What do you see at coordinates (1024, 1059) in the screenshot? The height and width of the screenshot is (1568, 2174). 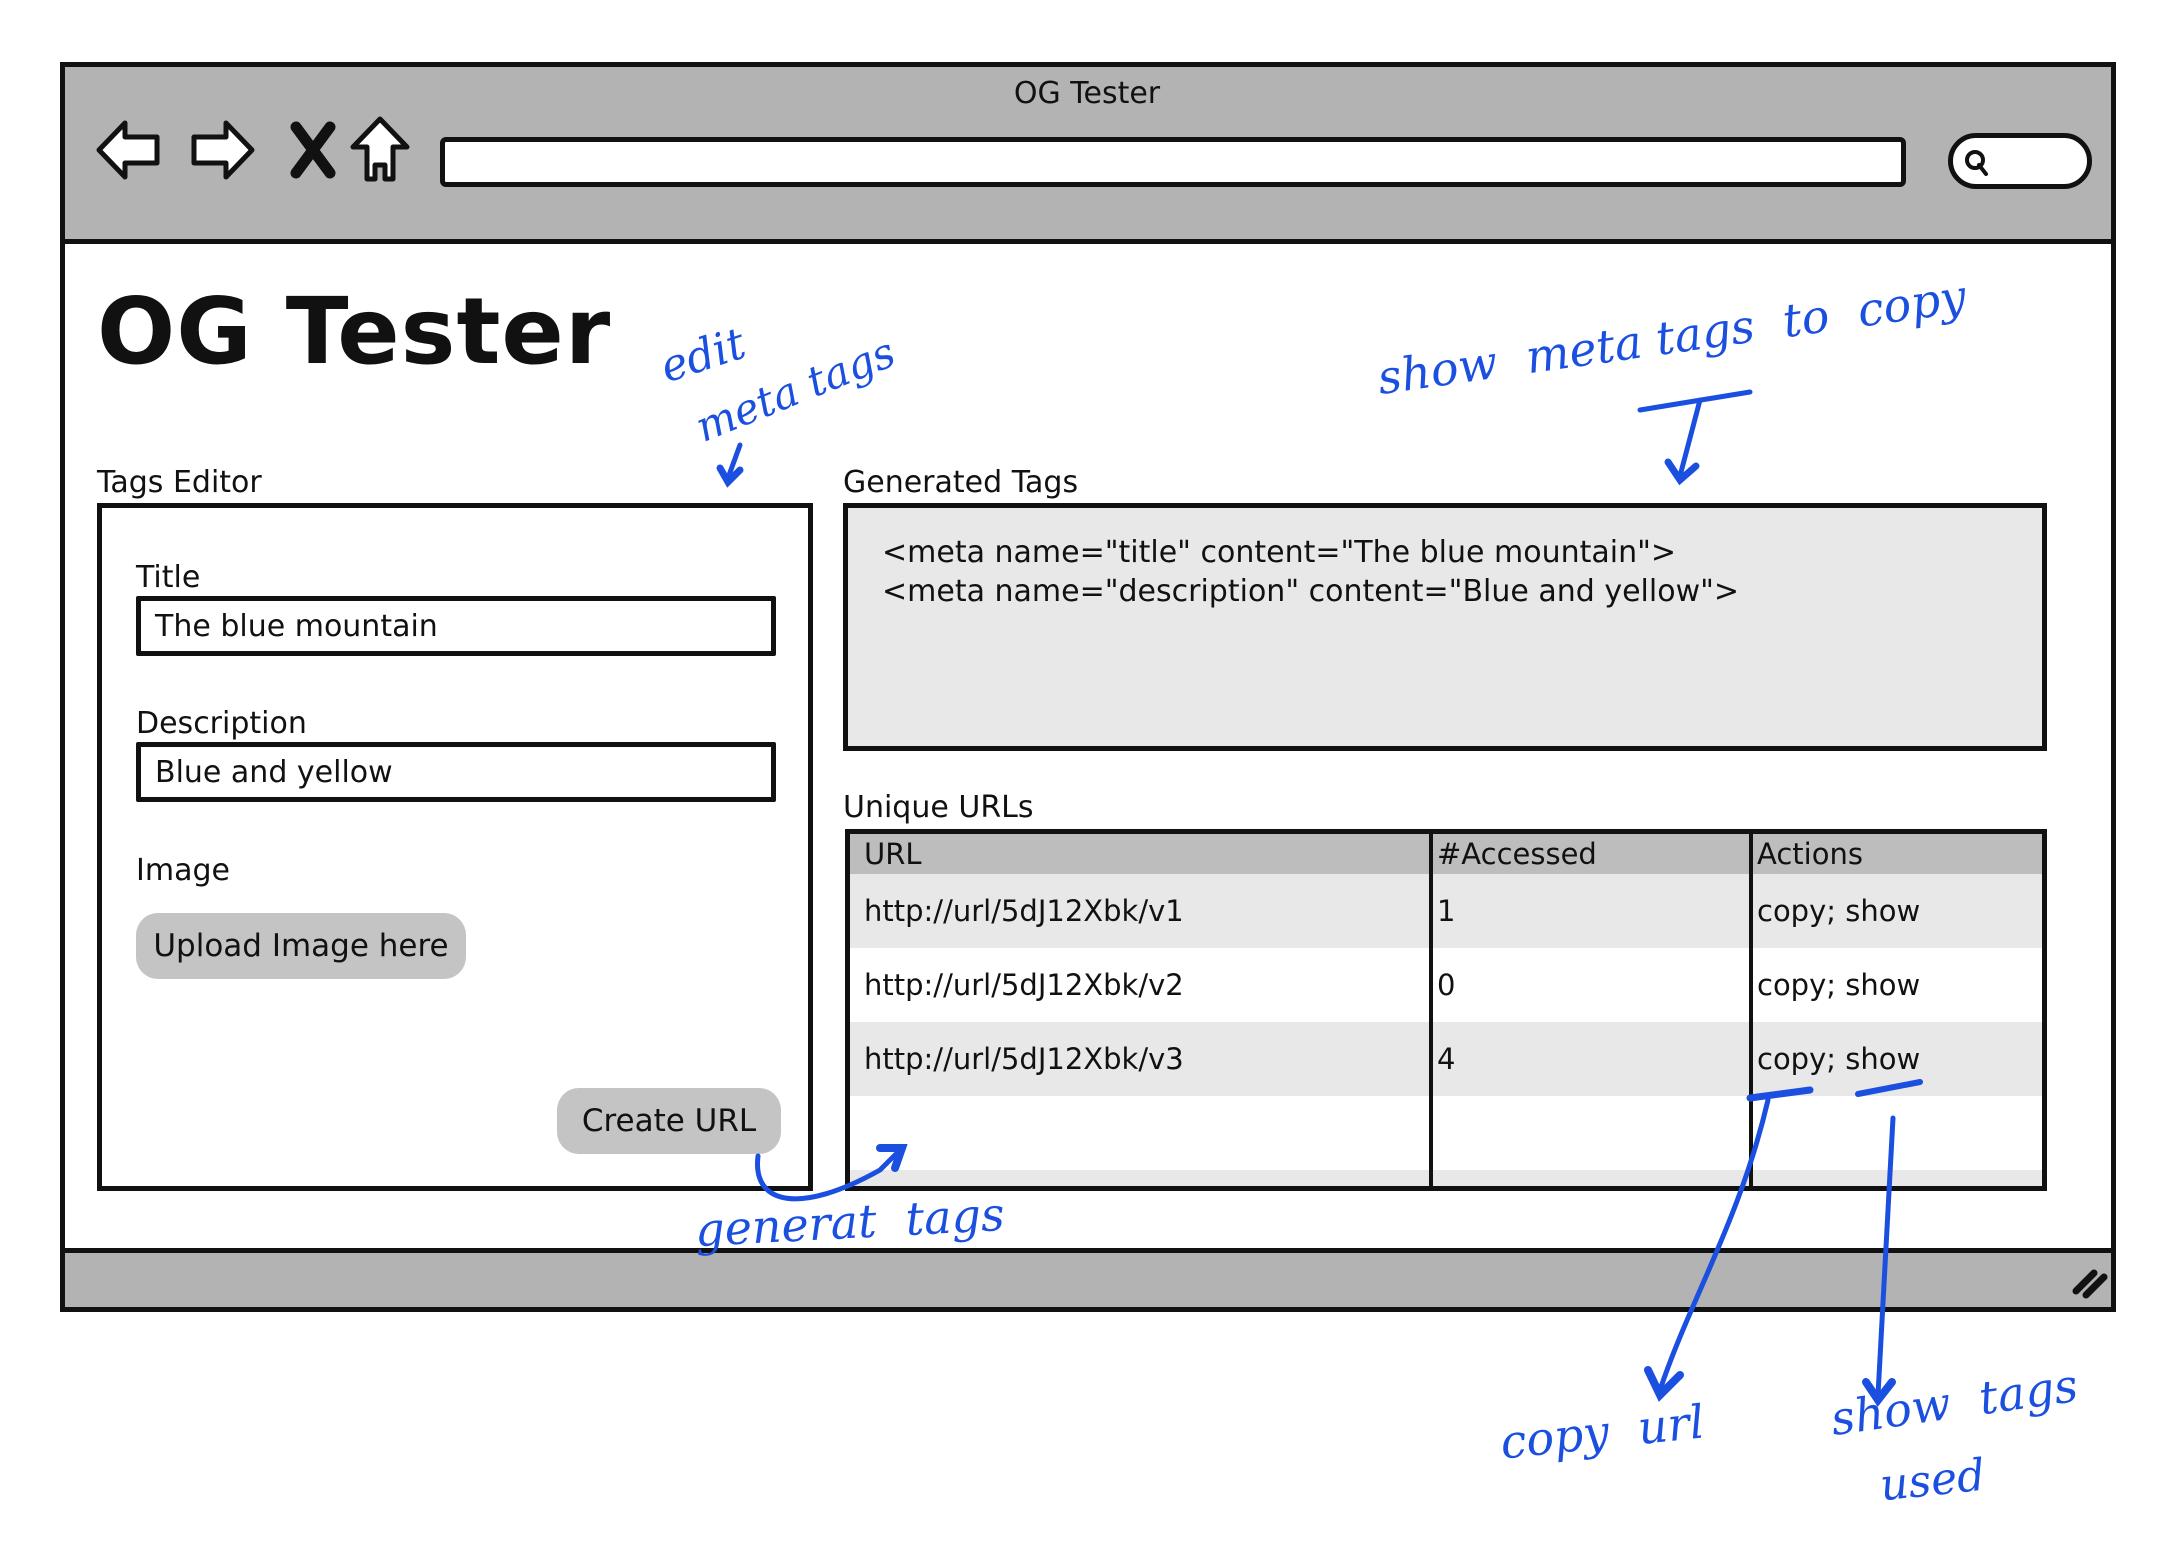 I see `url-cell: http://url/5dJ12Xbk/v3` at bounding box center [1024, 1059].